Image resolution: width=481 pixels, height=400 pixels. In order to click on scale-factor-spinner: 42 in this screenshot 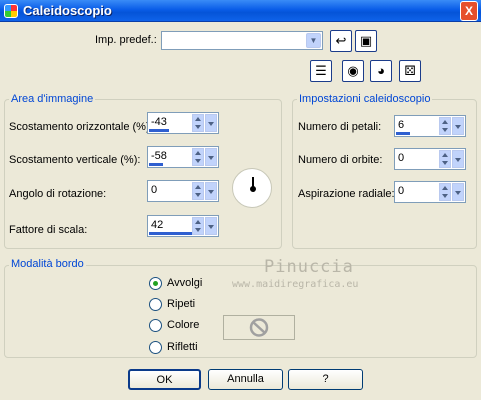, I will do `click(183, 226)`.